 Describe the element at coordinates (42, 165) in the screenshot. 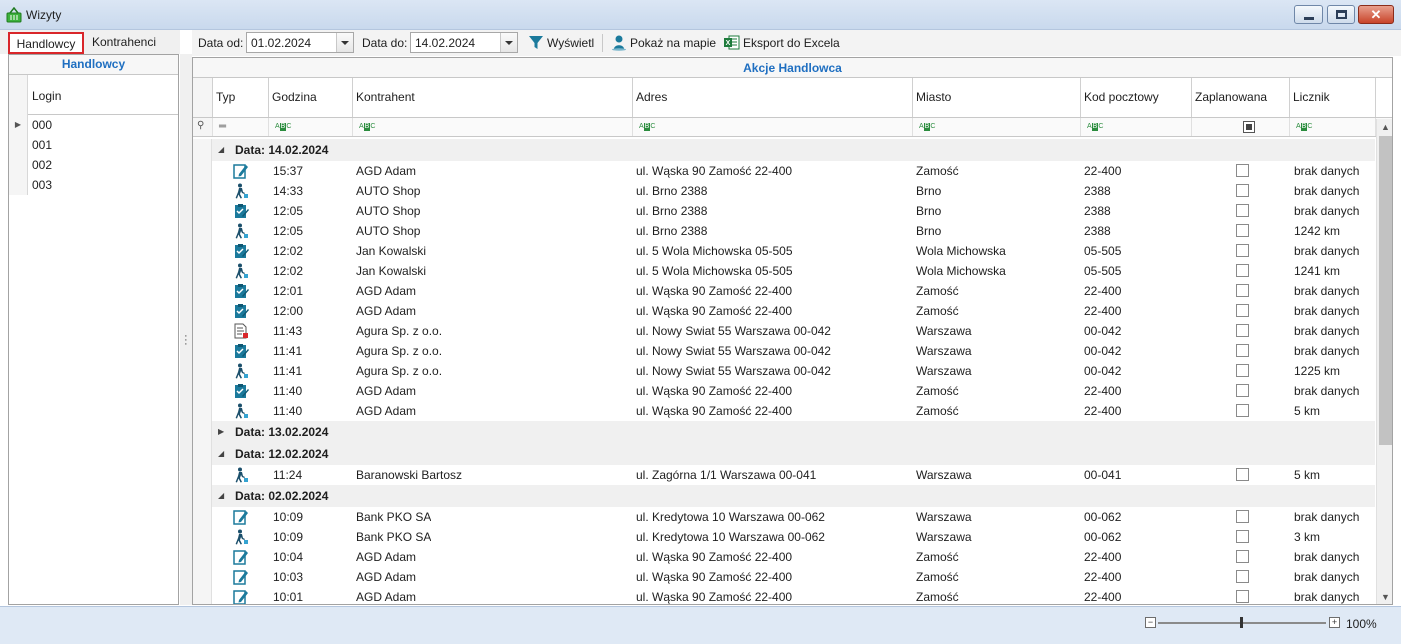

I see `login-value: 002` at that location.